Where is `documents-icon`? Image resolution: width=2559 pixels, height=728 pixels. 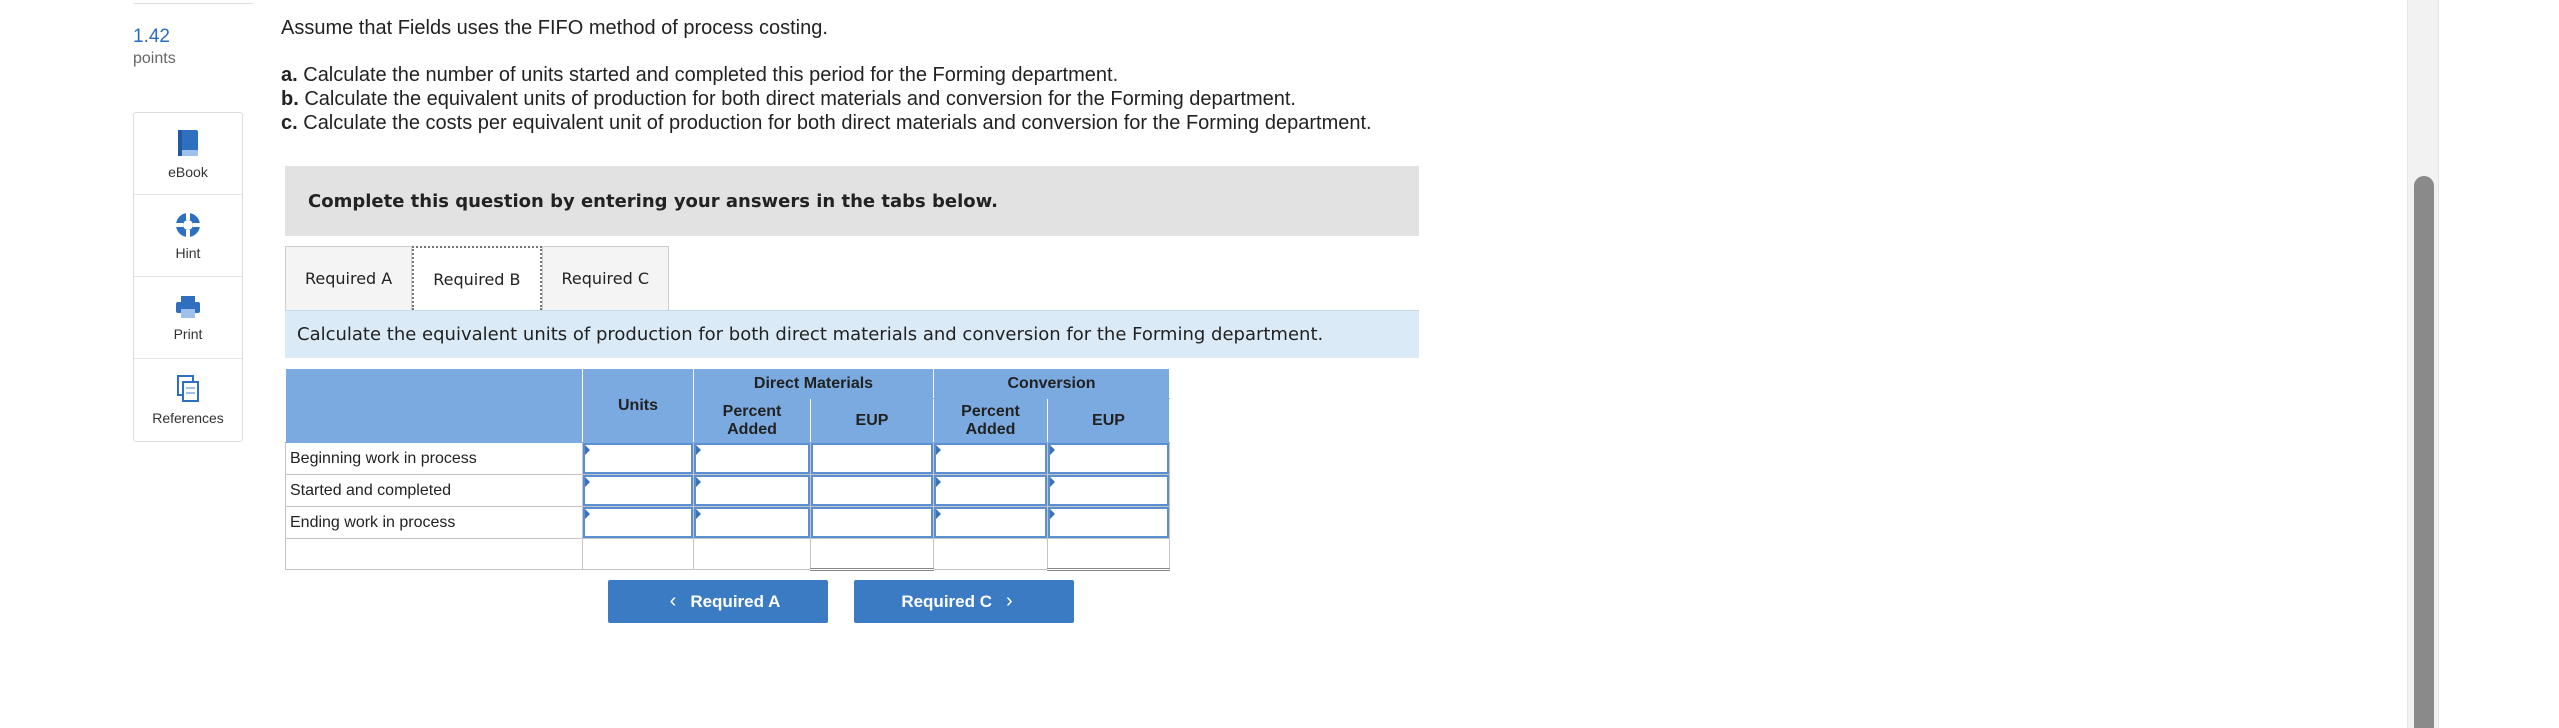 documents-icon is located at coordinates (188, 388).